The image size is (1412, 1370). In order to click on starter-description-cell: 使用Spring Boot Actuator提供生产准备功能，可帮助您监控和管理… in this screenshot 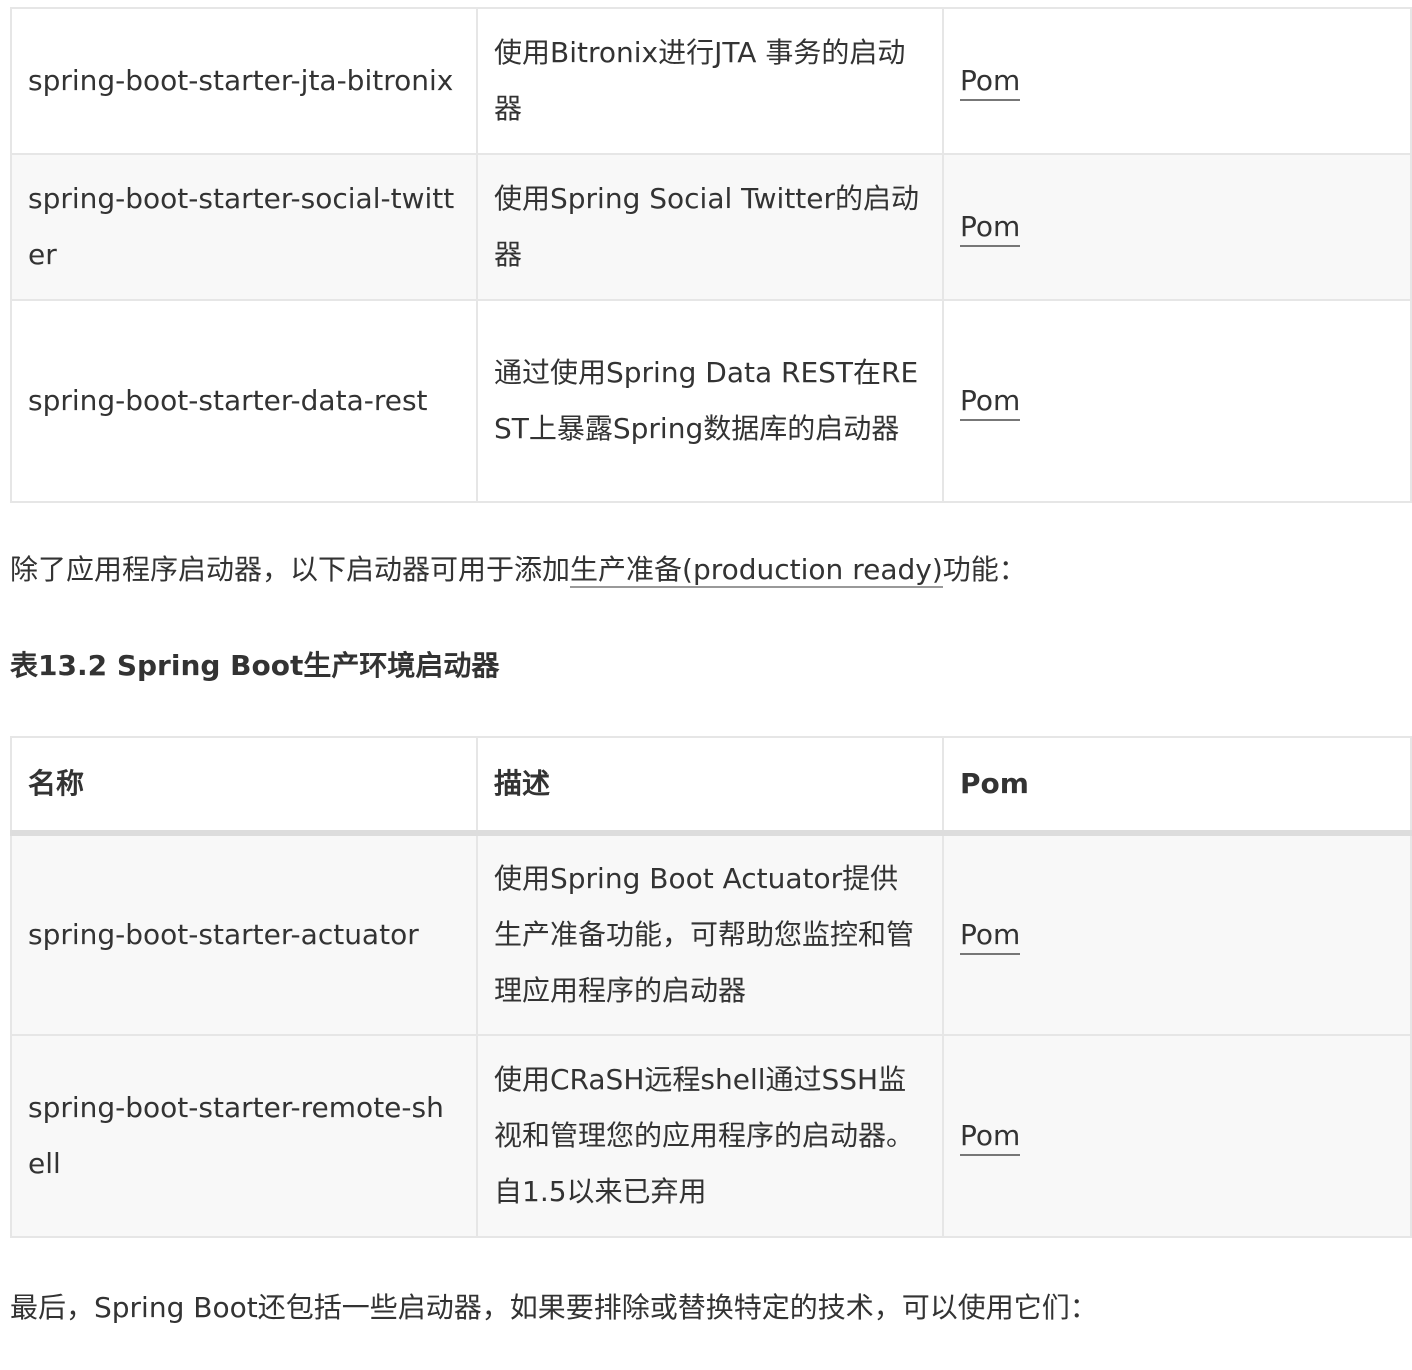, I will do `click(710, 934)`.